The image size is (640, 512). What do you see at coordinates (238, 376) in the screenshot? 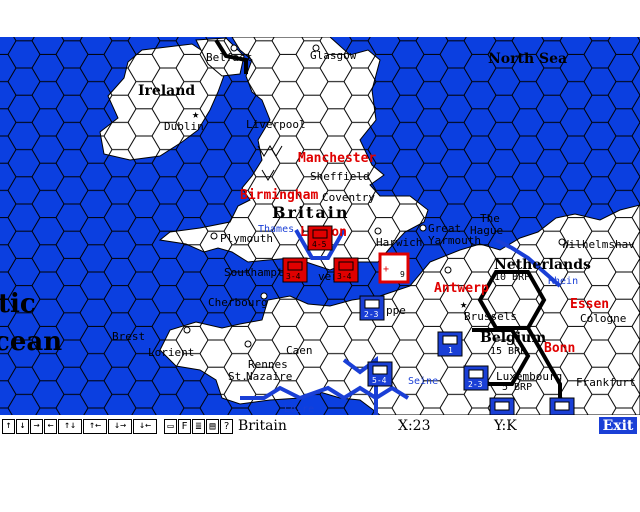
I see `city-st-nazaire-1: St.` at bounding box center [238, 376].